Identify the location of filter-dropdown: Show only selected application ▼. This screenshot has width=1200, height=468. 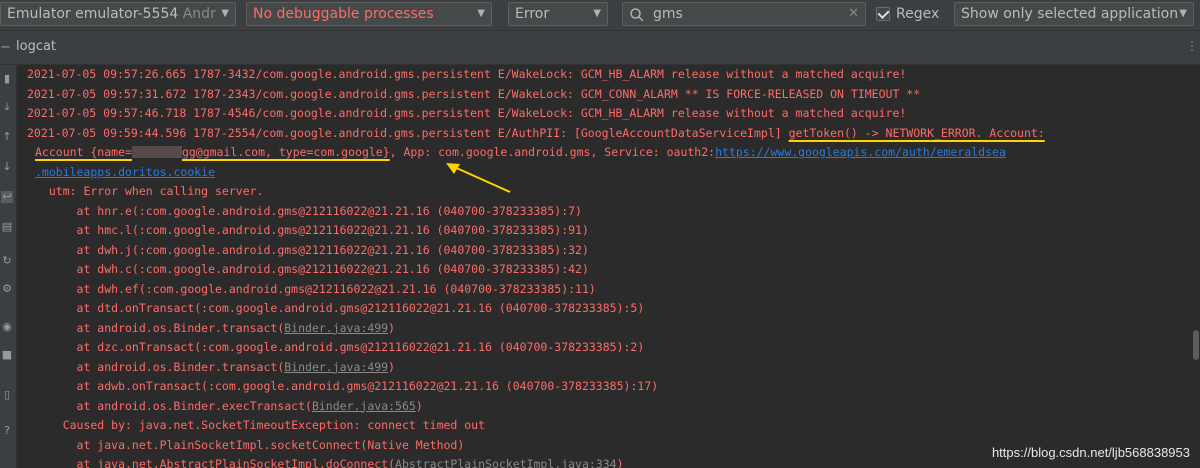
(1074, 14).